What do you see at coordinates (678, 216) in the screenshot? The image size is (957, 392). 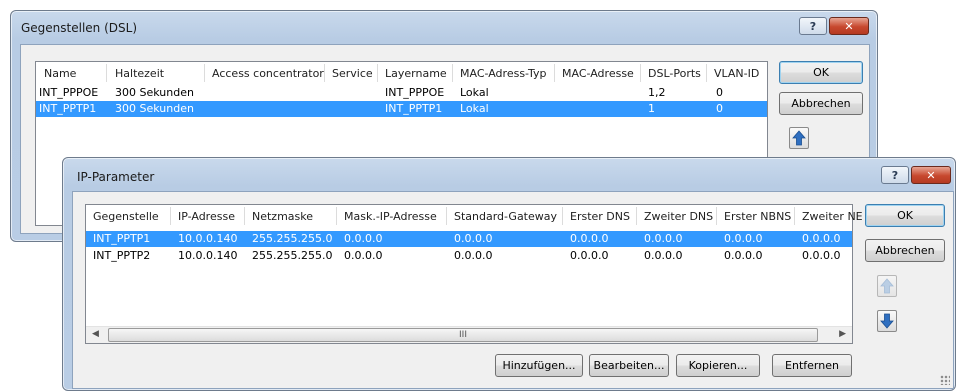 I see `column-header: Zweiter DNS` at bounding box center [678, 216].